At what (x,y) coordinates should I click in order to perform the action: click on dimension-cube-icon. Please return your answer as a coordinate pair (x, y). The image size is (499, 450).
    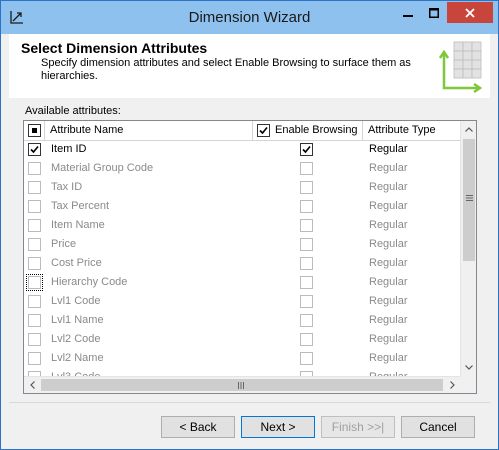
    Looking at the image, I should click on (459, 67).